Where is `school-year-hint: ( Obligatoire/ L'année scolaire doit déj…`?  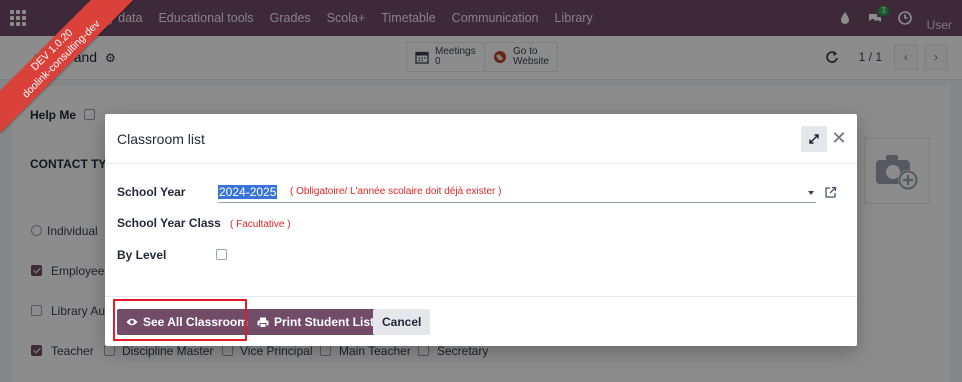
school-year-hint: ( Obligatoire/ L'année scolaire doit déj… is located at coordinates (396, 191).